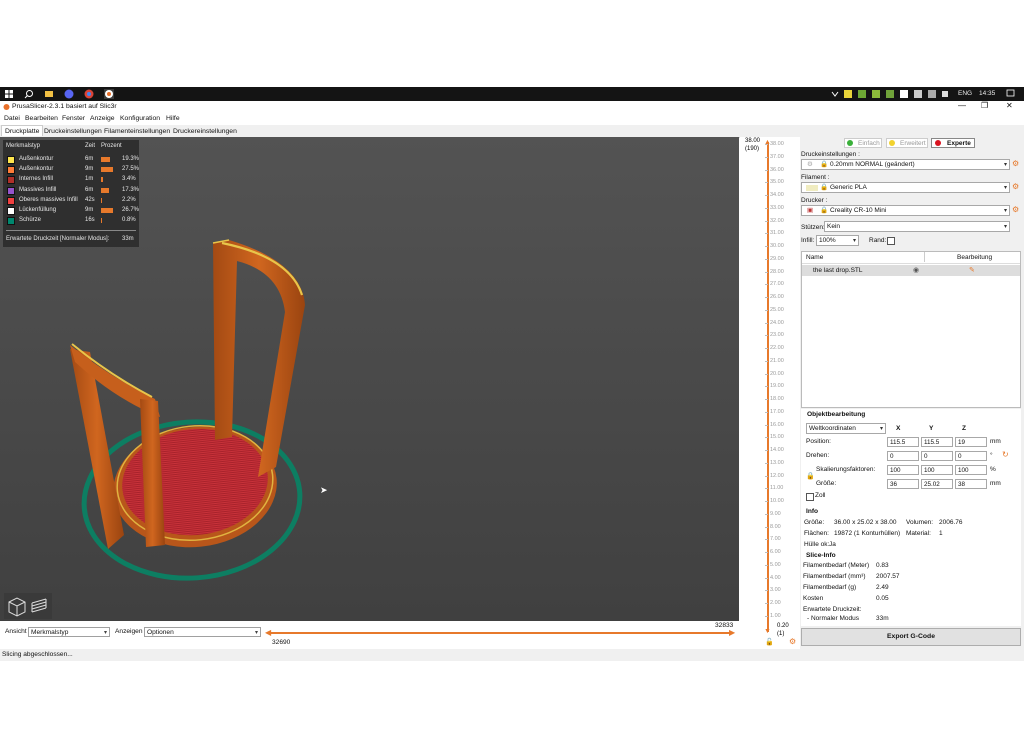 This screenshot has width=1024, height=755. What do you see at coordinates (918, 533) in the screenshot?
I see `info-material-label: Material:` at bounding box center [918, 533].